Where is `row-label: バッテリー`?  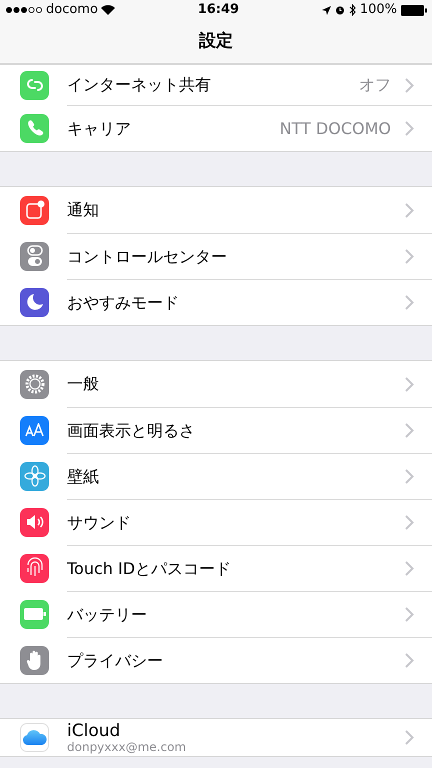
row-label: バッテリー is located at coordinates (107, 615).